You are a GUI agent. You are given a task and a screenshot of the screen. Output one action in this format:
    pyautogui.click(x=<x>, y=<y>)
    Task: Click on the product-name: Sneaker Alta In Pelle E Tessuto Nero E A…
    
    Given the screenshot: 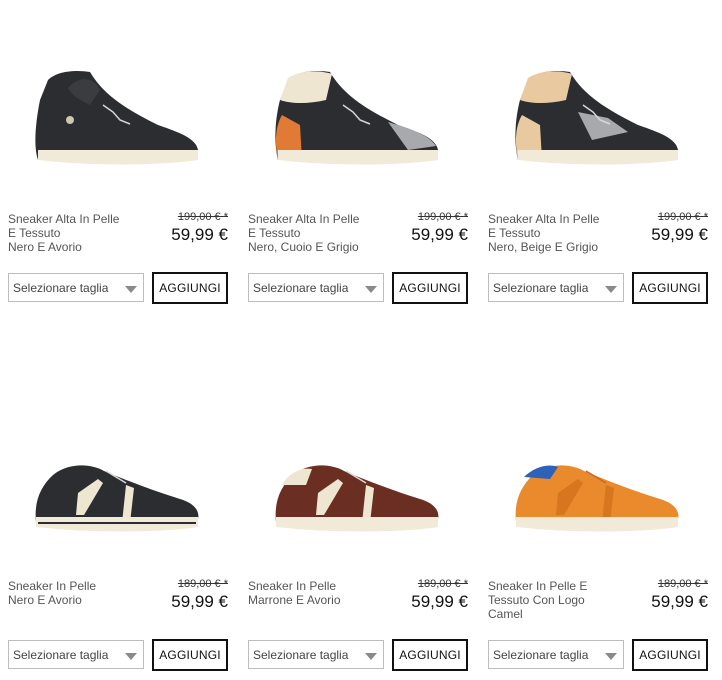 What is the action you would take?
    pyautogui.click(x=73, y=233)
    